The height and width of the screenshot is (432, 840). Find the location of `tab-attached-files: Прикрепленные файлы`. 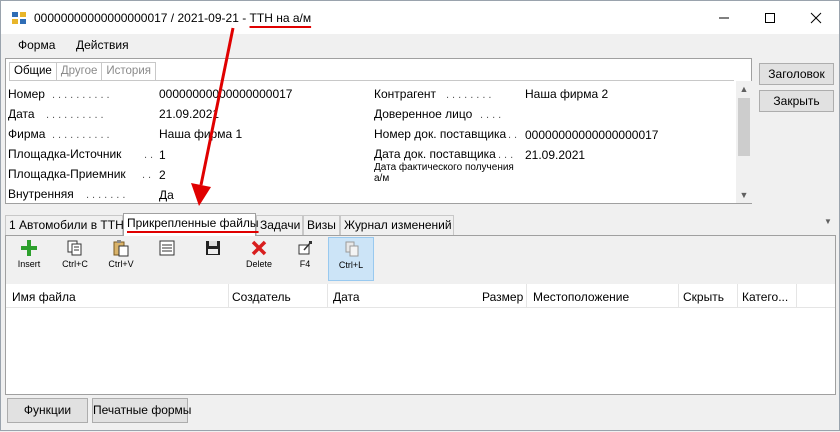

tab-attached-files: Прикрепленные файлы is located at coordinates (191, 224).